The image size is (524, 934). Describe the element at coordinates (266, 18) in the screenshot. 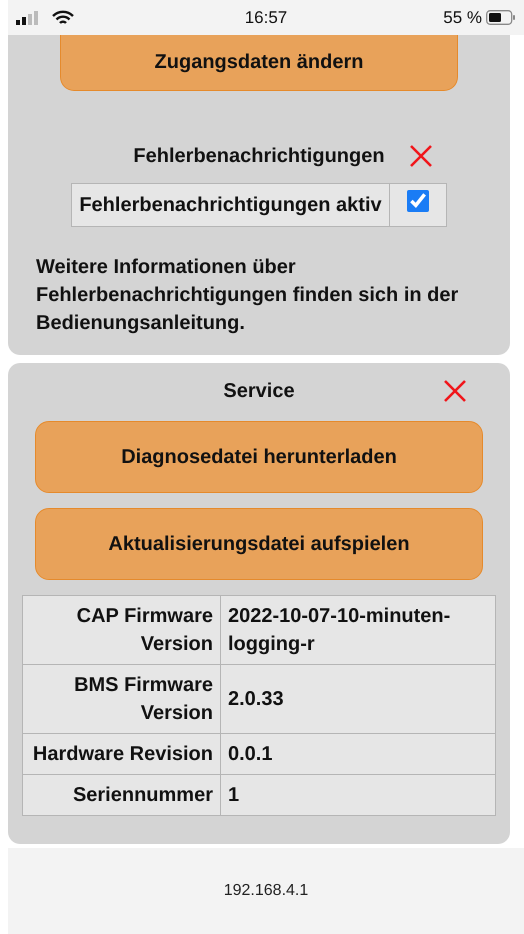

I see `clock-time: 16:57` at that location.